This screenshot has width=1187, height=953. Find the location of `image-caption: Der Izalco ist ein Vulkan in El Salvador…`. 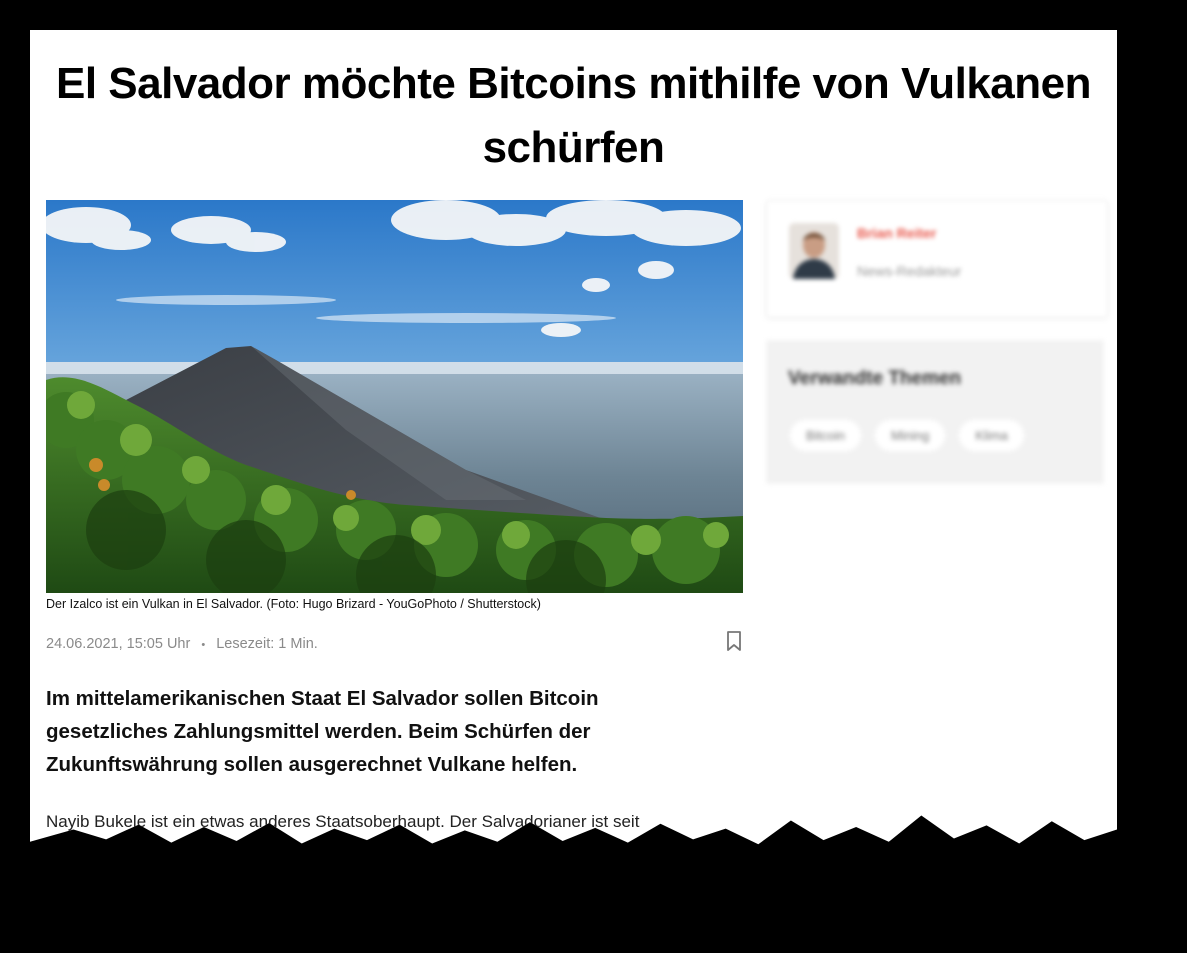

image-caption: Der Izalco ist ein Vulkan in El Salvador… is located at coordinates (293, 604).